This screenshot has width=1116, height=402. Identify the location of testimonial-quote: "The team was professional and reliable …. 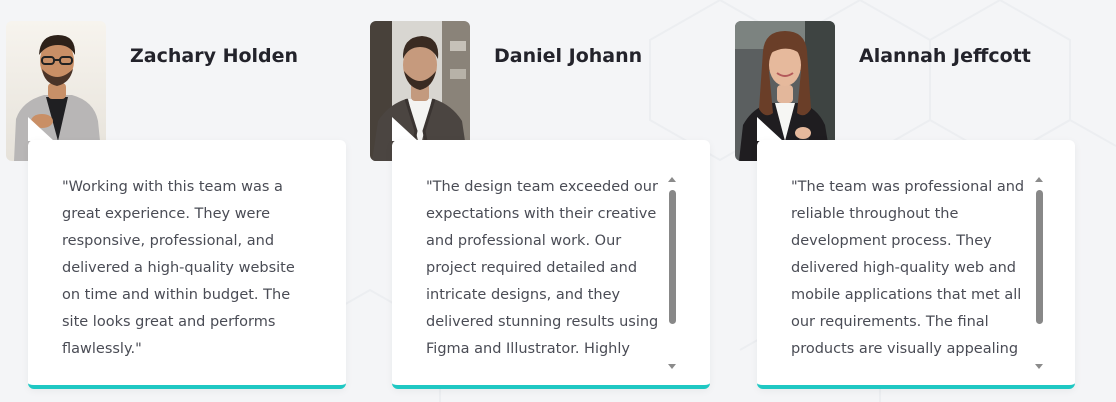
(908, 268).